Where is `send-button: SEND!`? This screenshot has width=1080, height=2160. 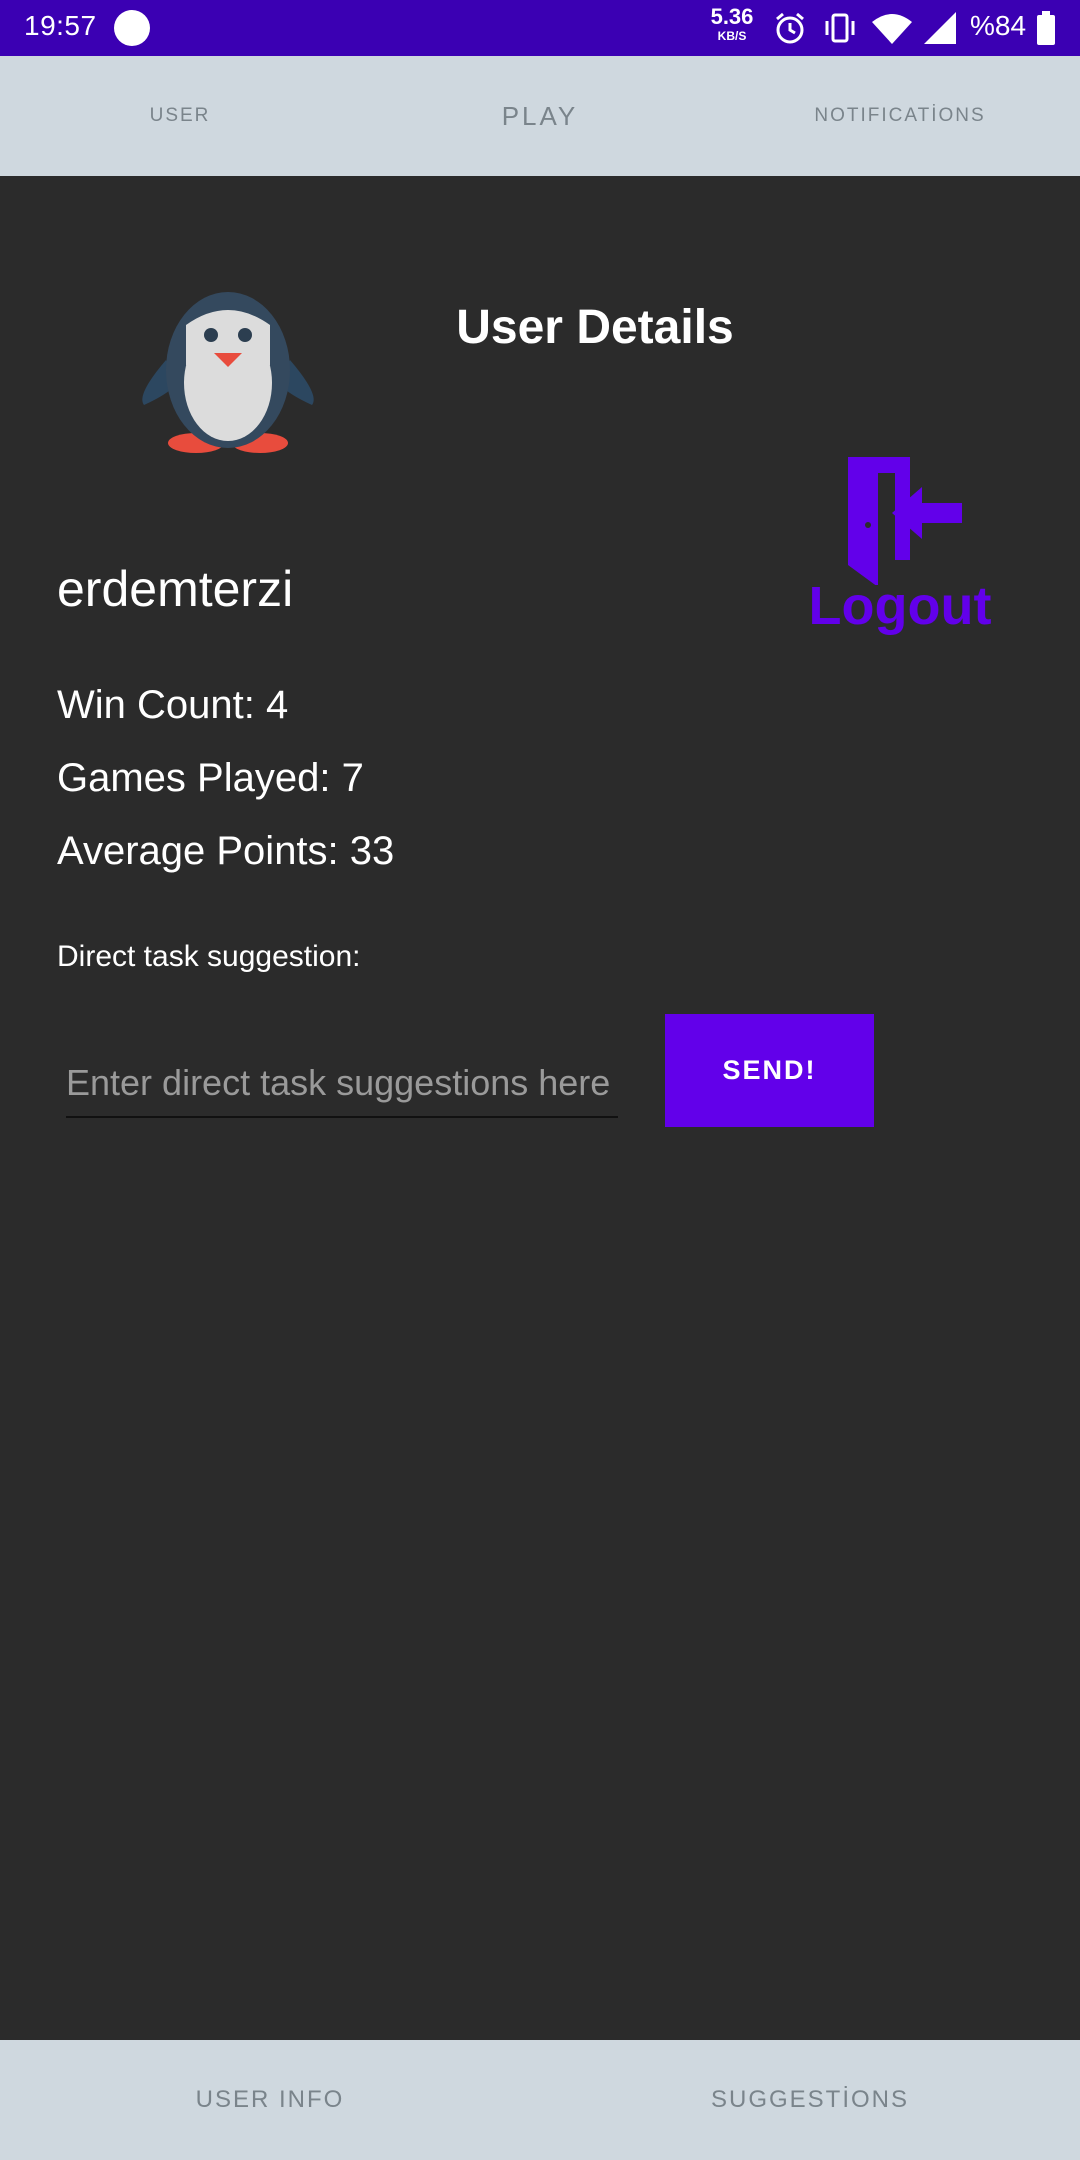 send-button: SEND! is located at coordinates (769, 1070).